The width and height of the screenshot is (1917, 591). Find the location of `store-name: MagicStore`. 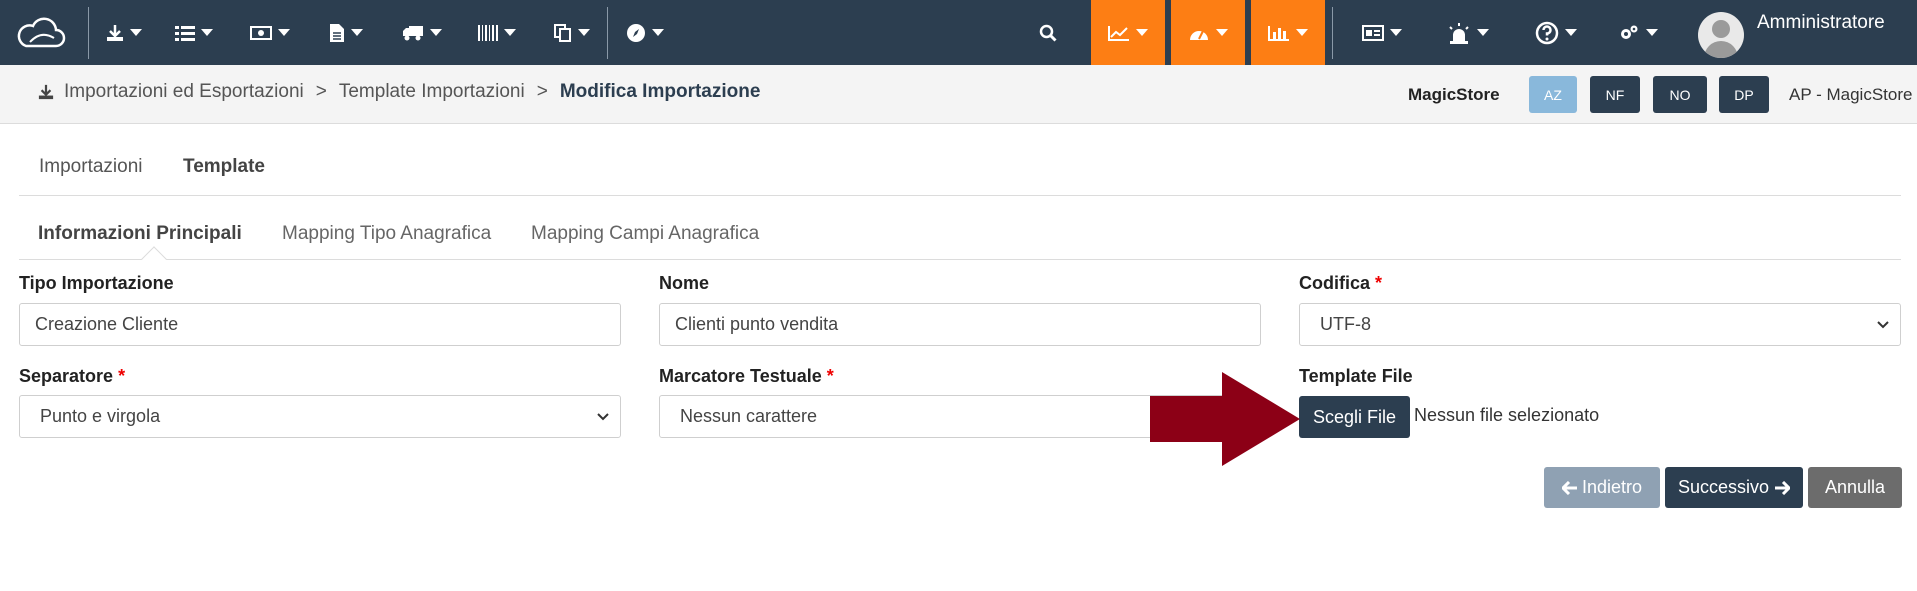

store-name: MagicStore is located at coordinates (1454, 94).